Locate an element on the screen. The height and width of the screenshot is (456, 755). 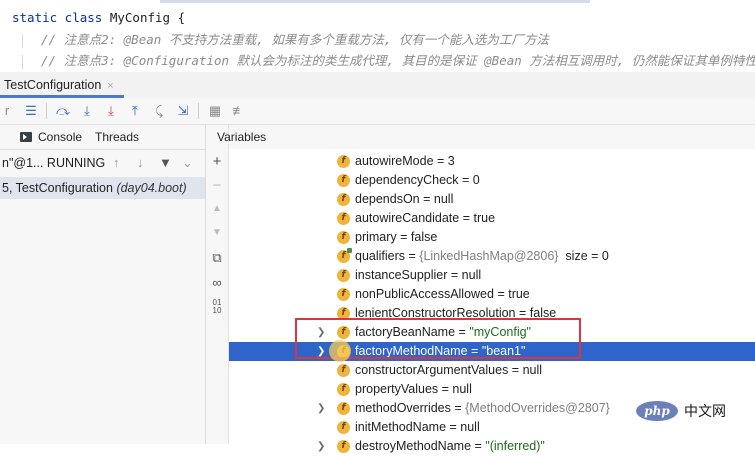
variable-row: f dependencyCheck = 0 is located at coordinates (492, 180).